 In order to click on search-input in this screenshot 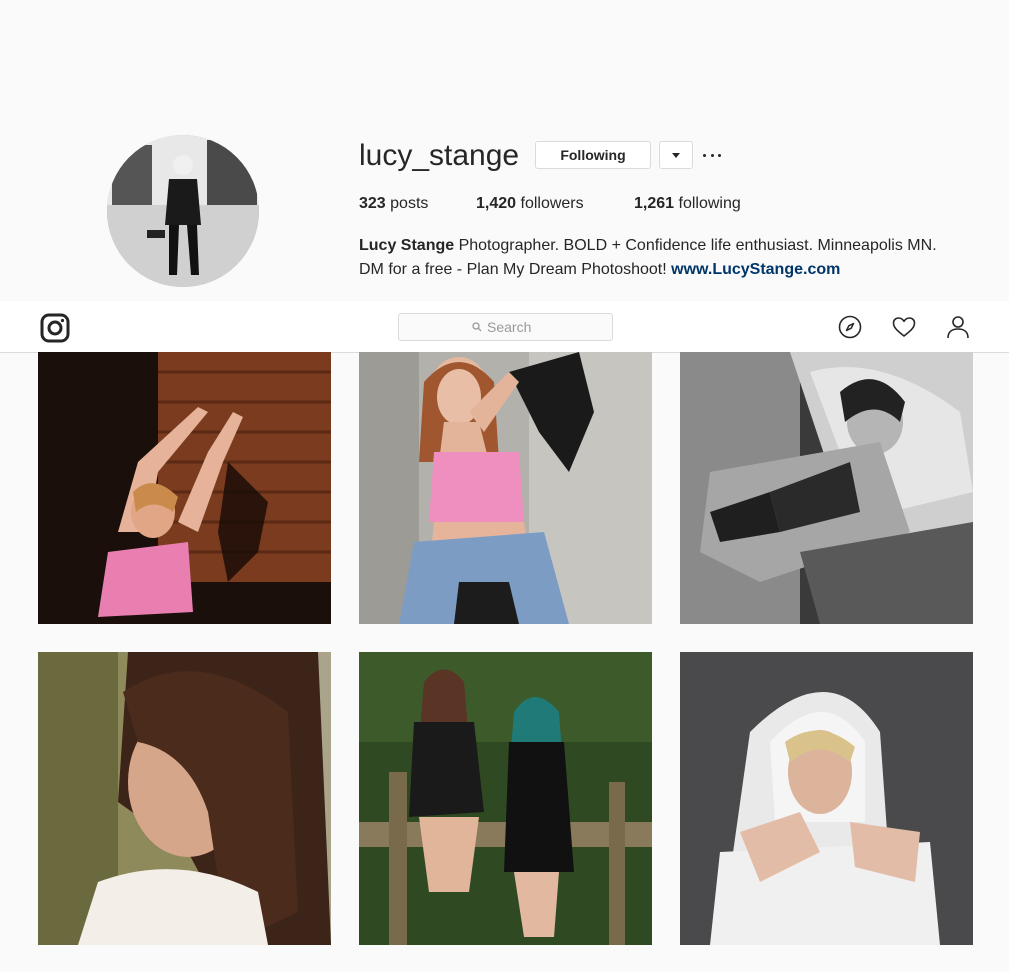, I will do `click(513, 327)`.